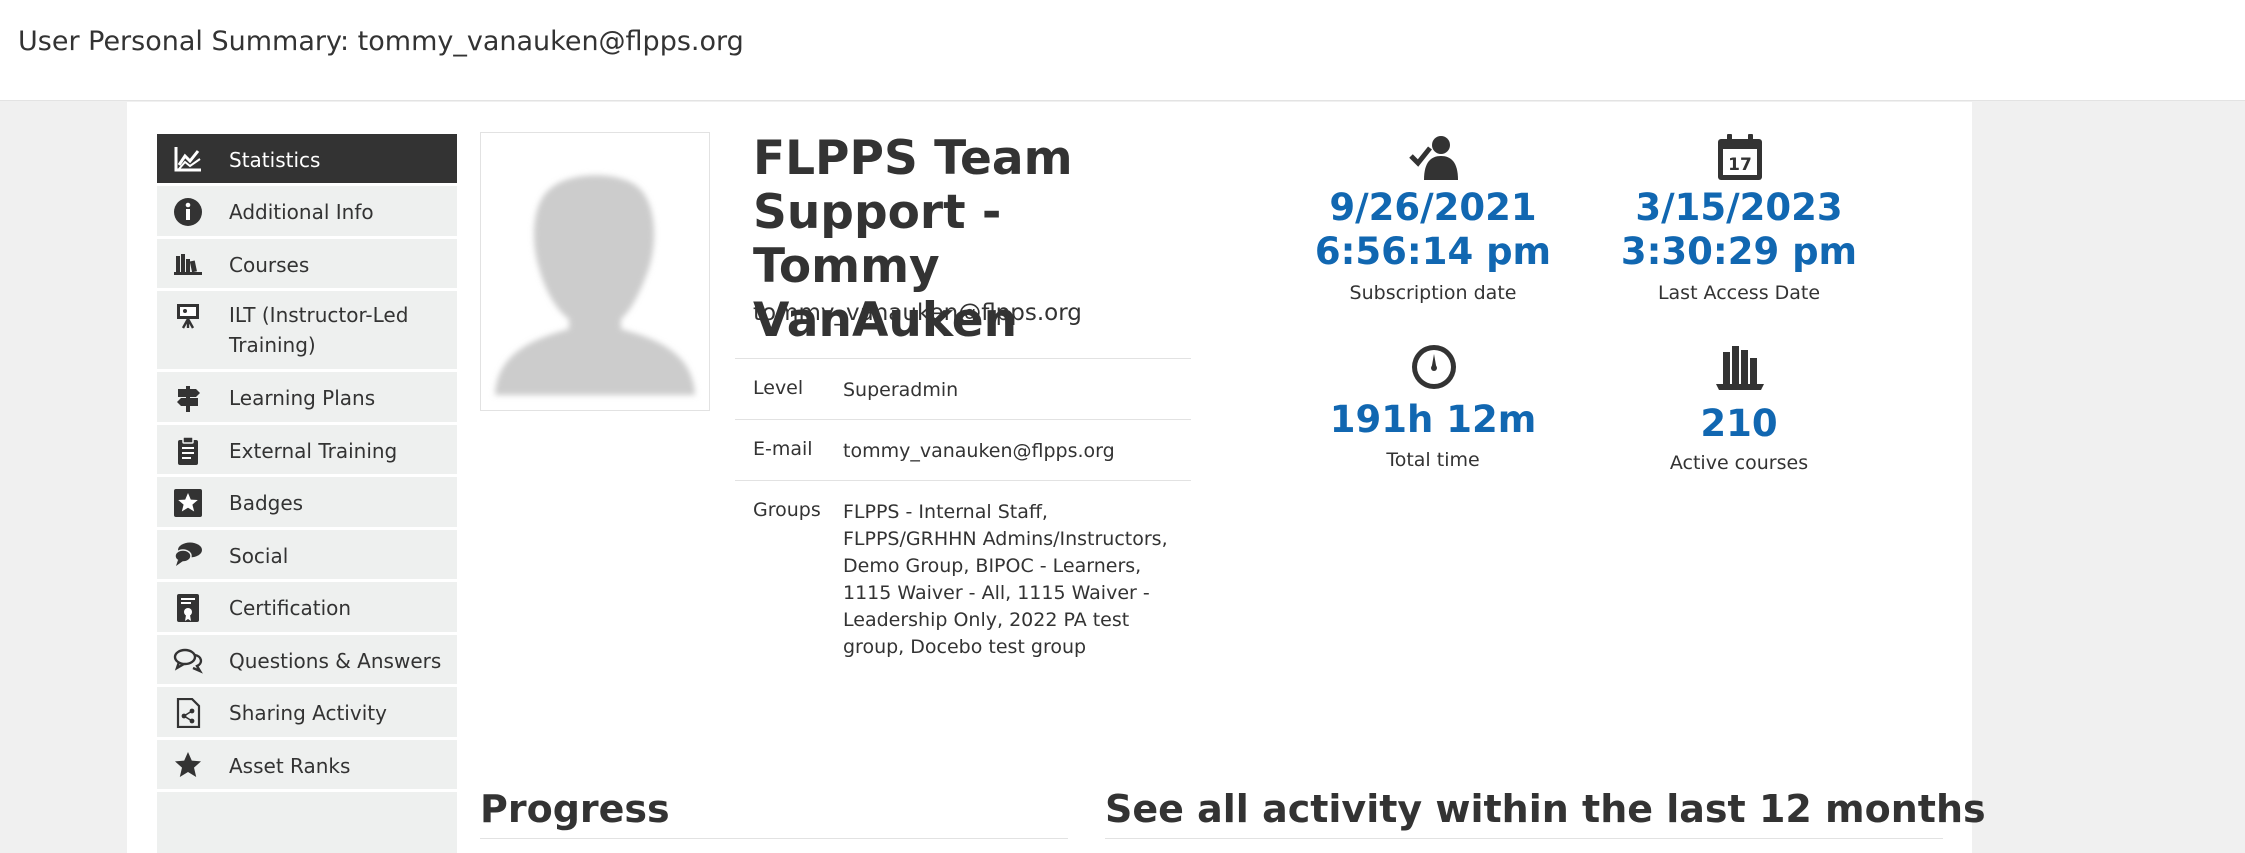 Image resolution: width=2245 pixels, height=853 pixels. Describe the element at coordinates (1739, 207) in the screenshot. I see `last-access-date-value: 3/15/2023` at that location.